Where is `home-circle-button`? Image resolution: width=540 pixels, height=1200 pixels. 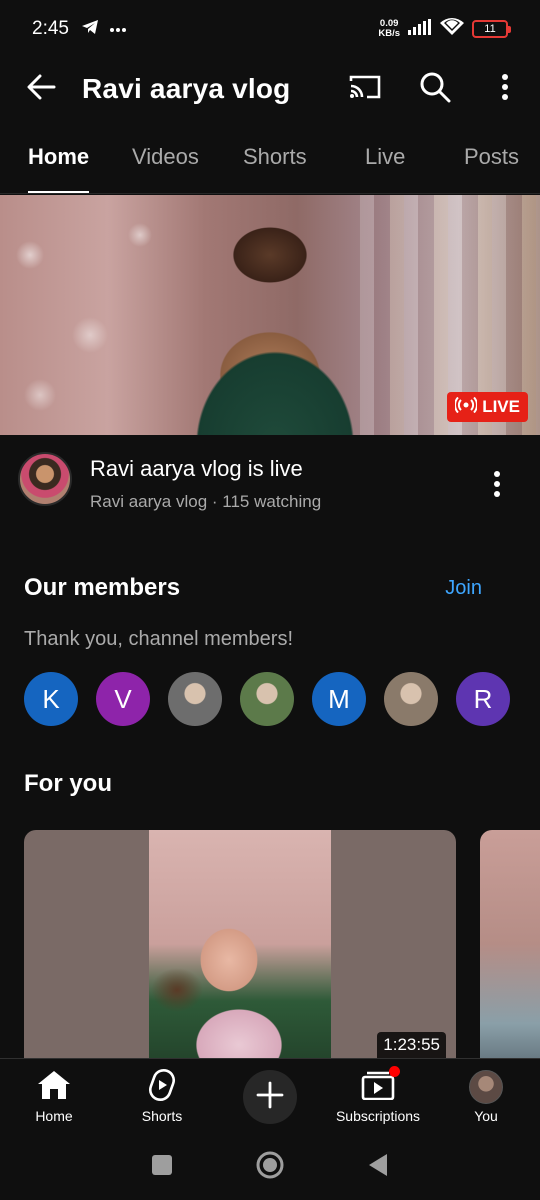
home-circle-button is located at coordinates (270, 1167).